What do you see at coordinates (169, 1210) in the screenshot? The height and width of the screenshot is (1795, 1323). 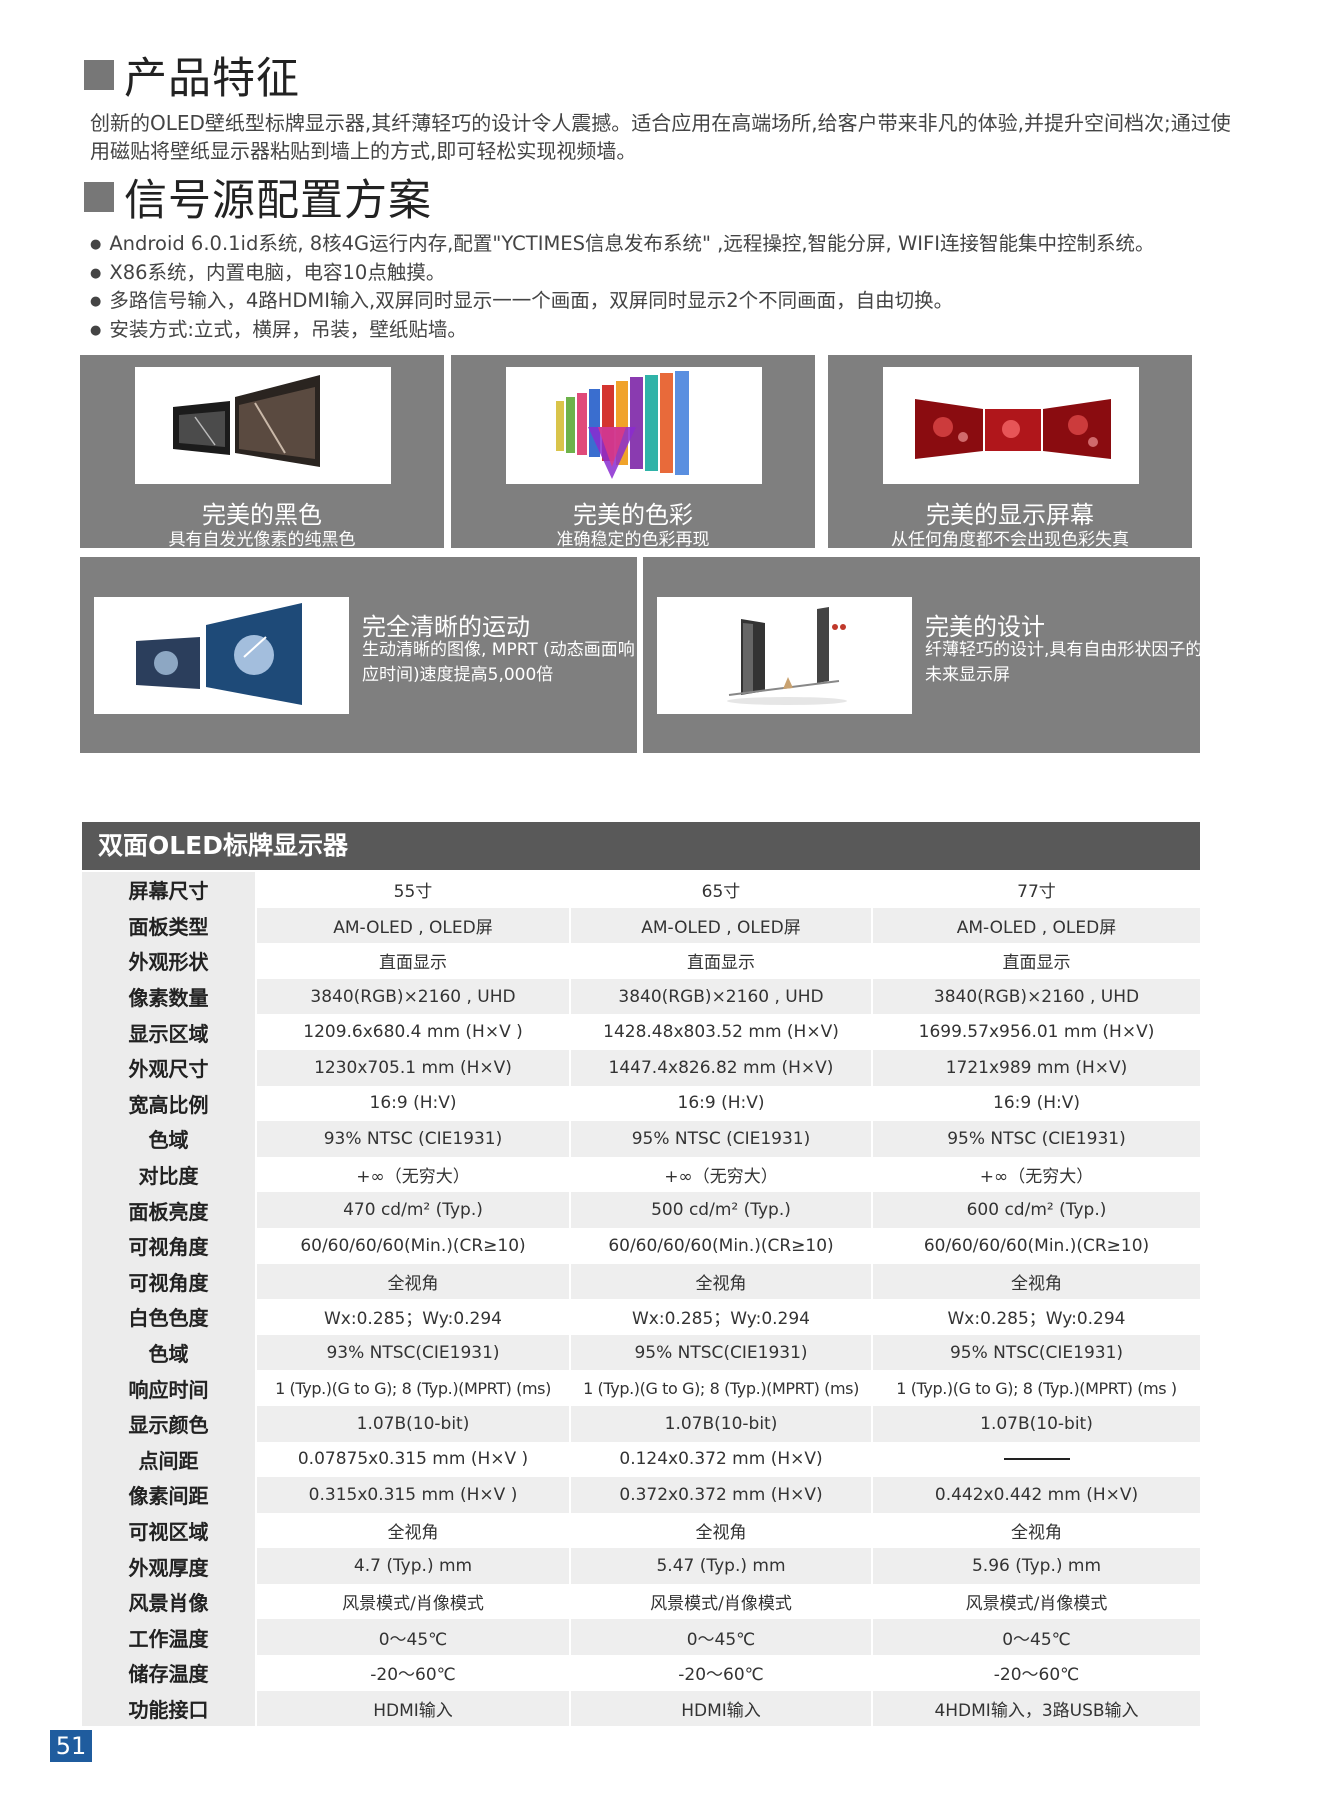 I see `row-label: 面板亮度` at bounding box center [169, 1210].